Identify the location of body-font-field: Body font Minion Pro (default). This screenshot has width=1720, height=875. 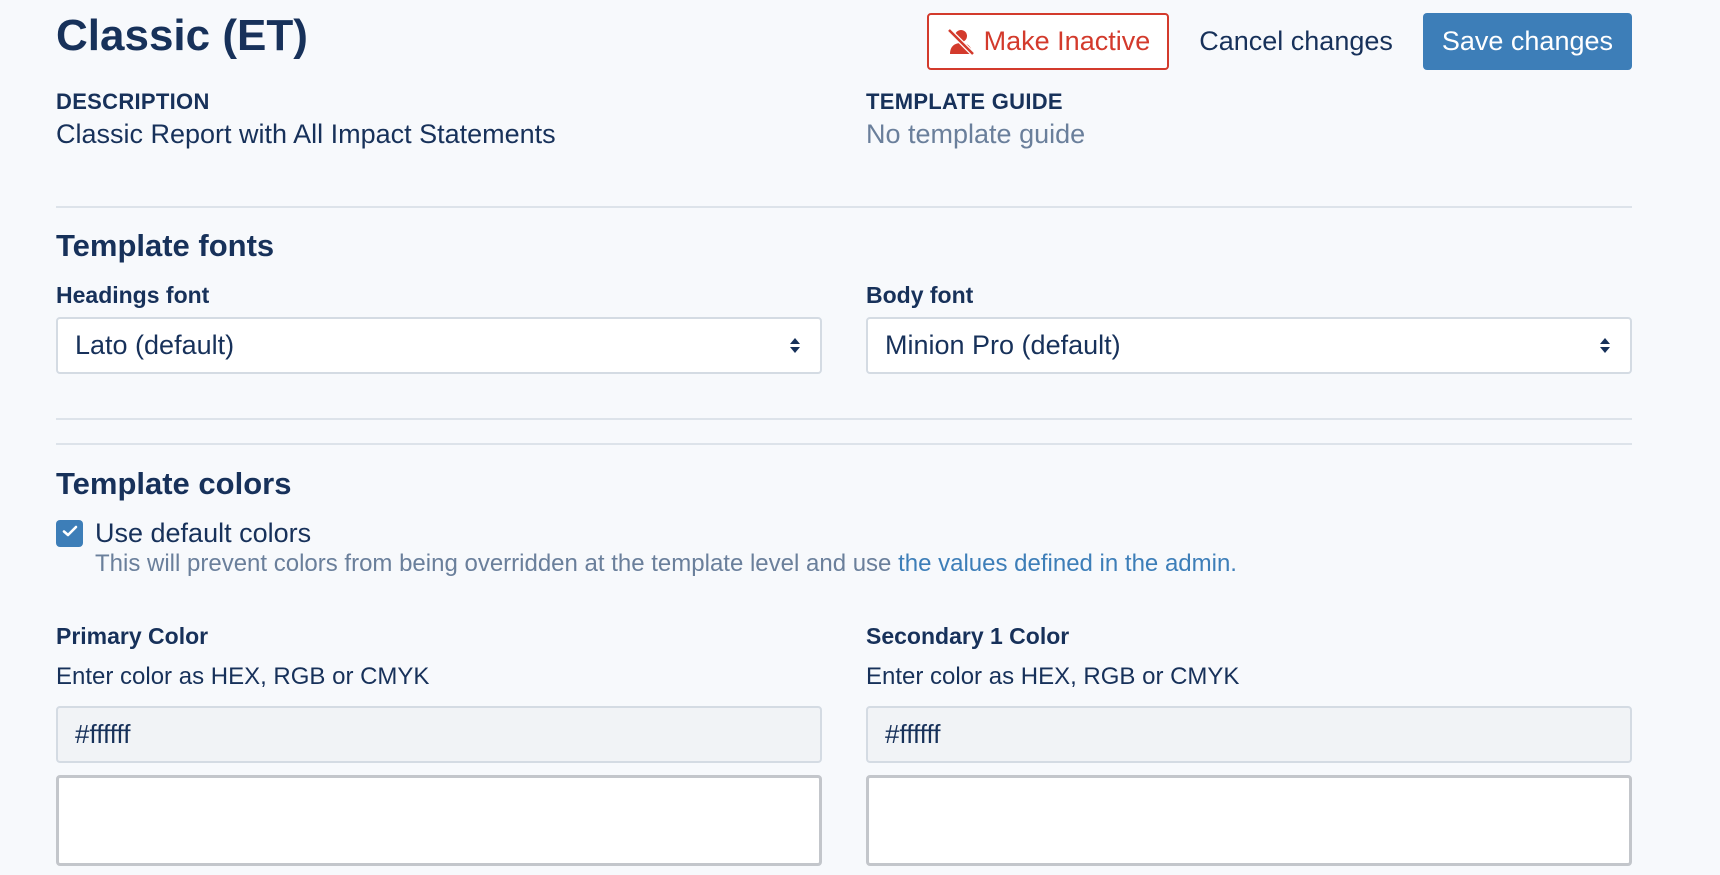
(1249, 327).